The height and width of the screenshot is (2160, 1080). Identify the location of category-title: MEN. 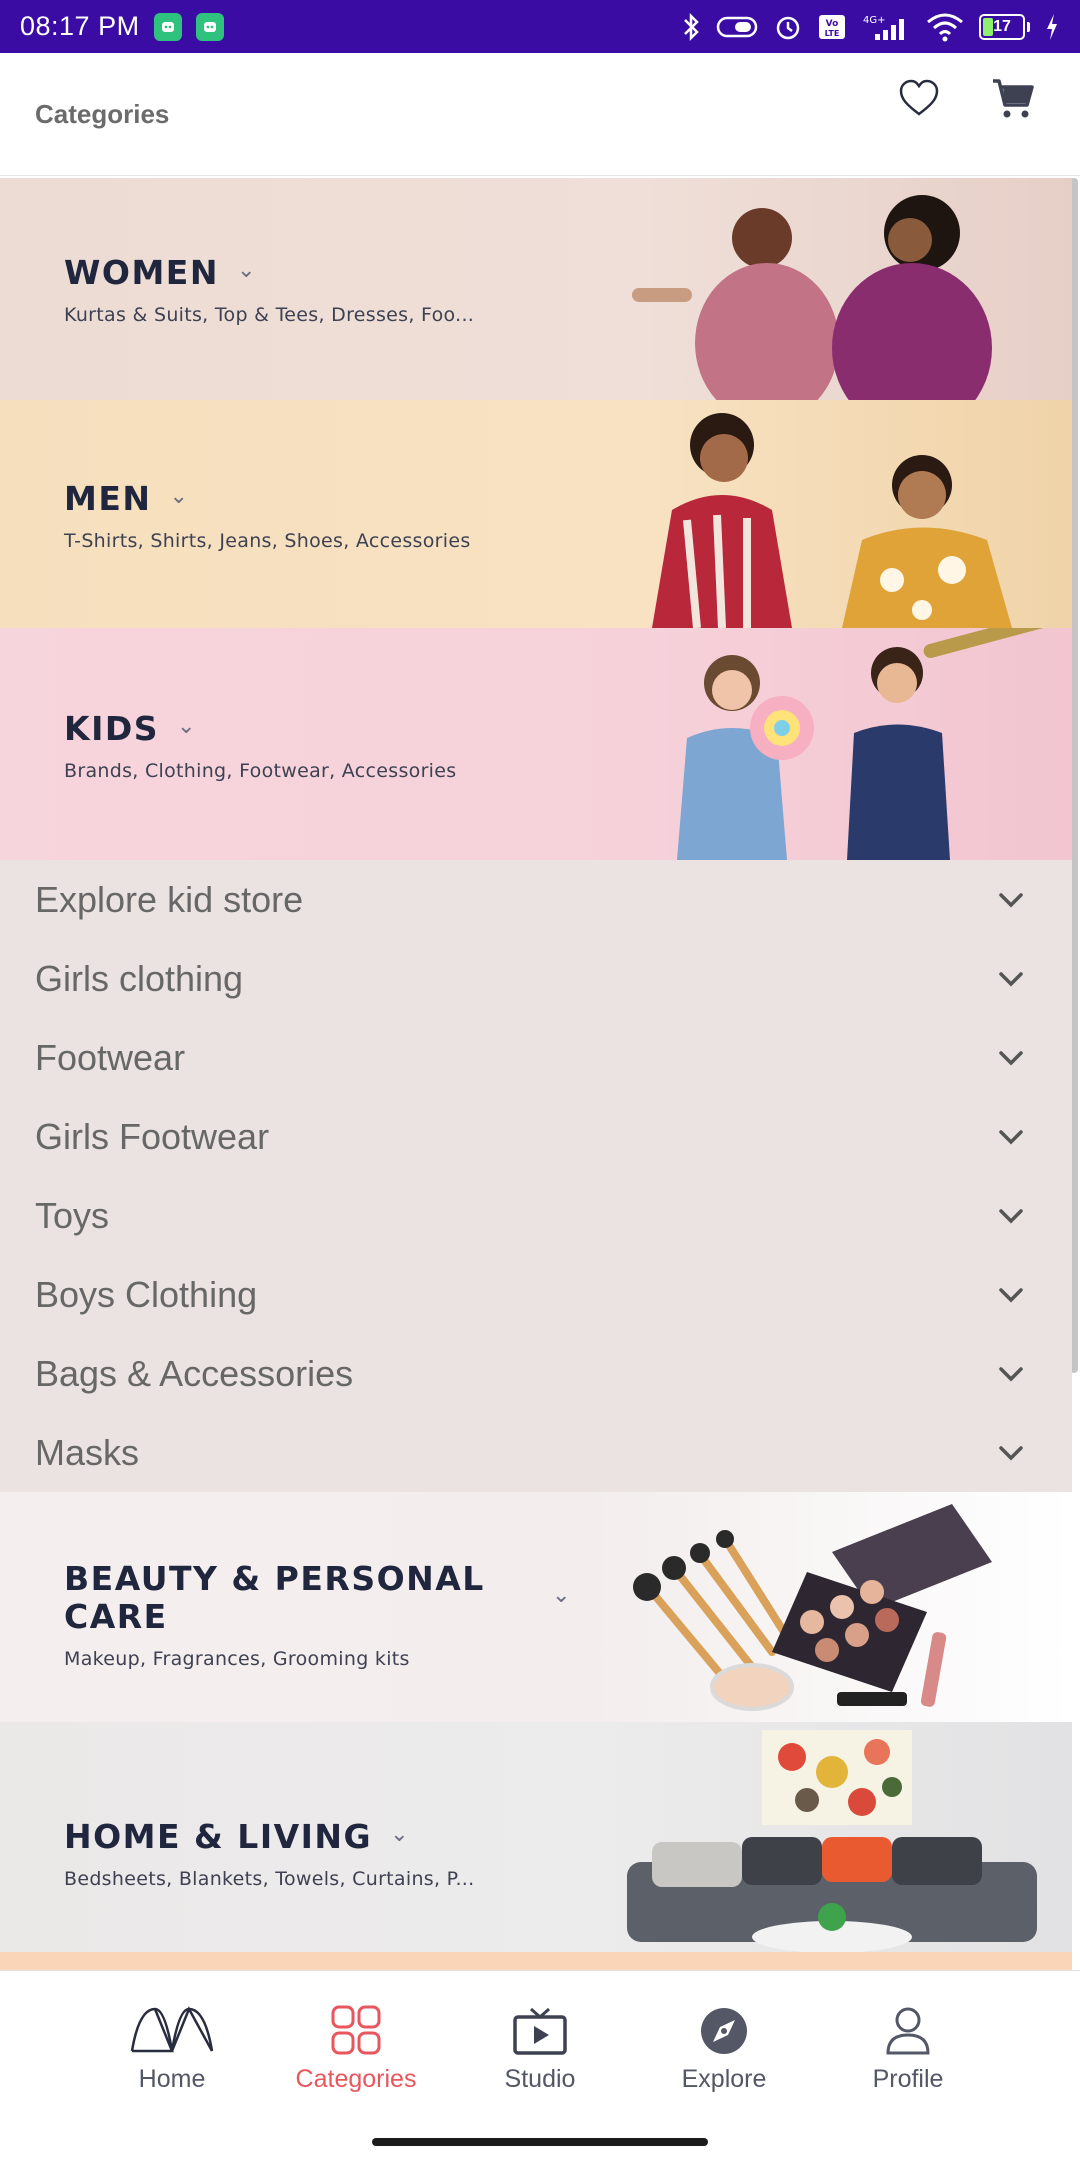
(108, 498).